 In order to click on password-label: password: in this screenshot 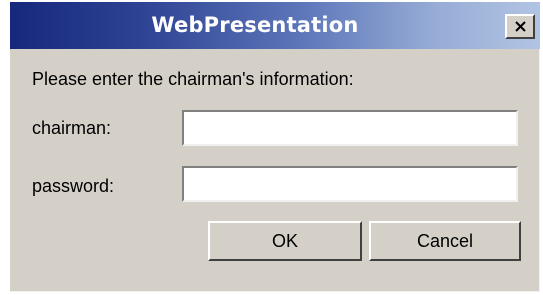, I will do `click(73, 186)`.